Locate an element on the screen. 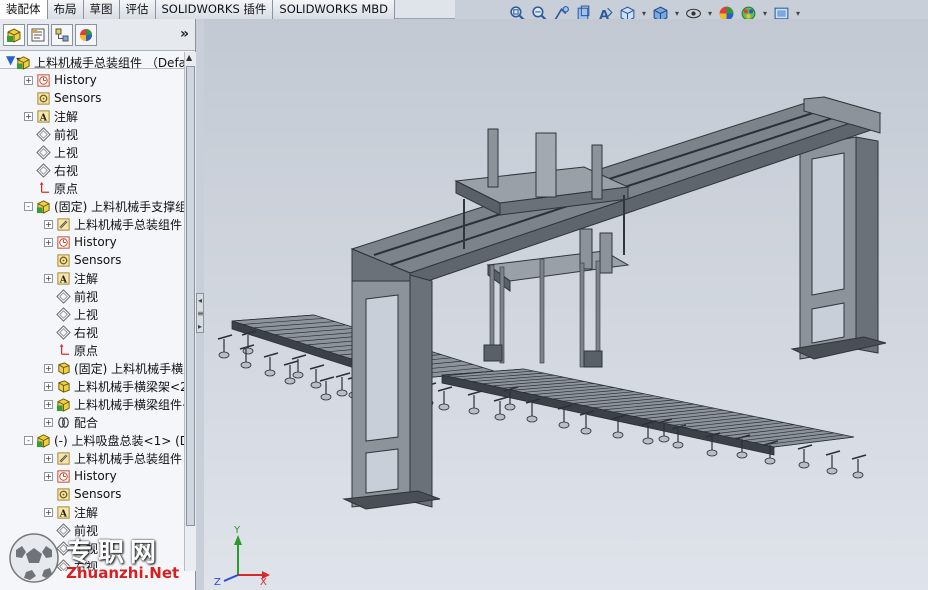  tree-item-label: 上料机械手横梁架<2> is located at coordinates (129, 386).